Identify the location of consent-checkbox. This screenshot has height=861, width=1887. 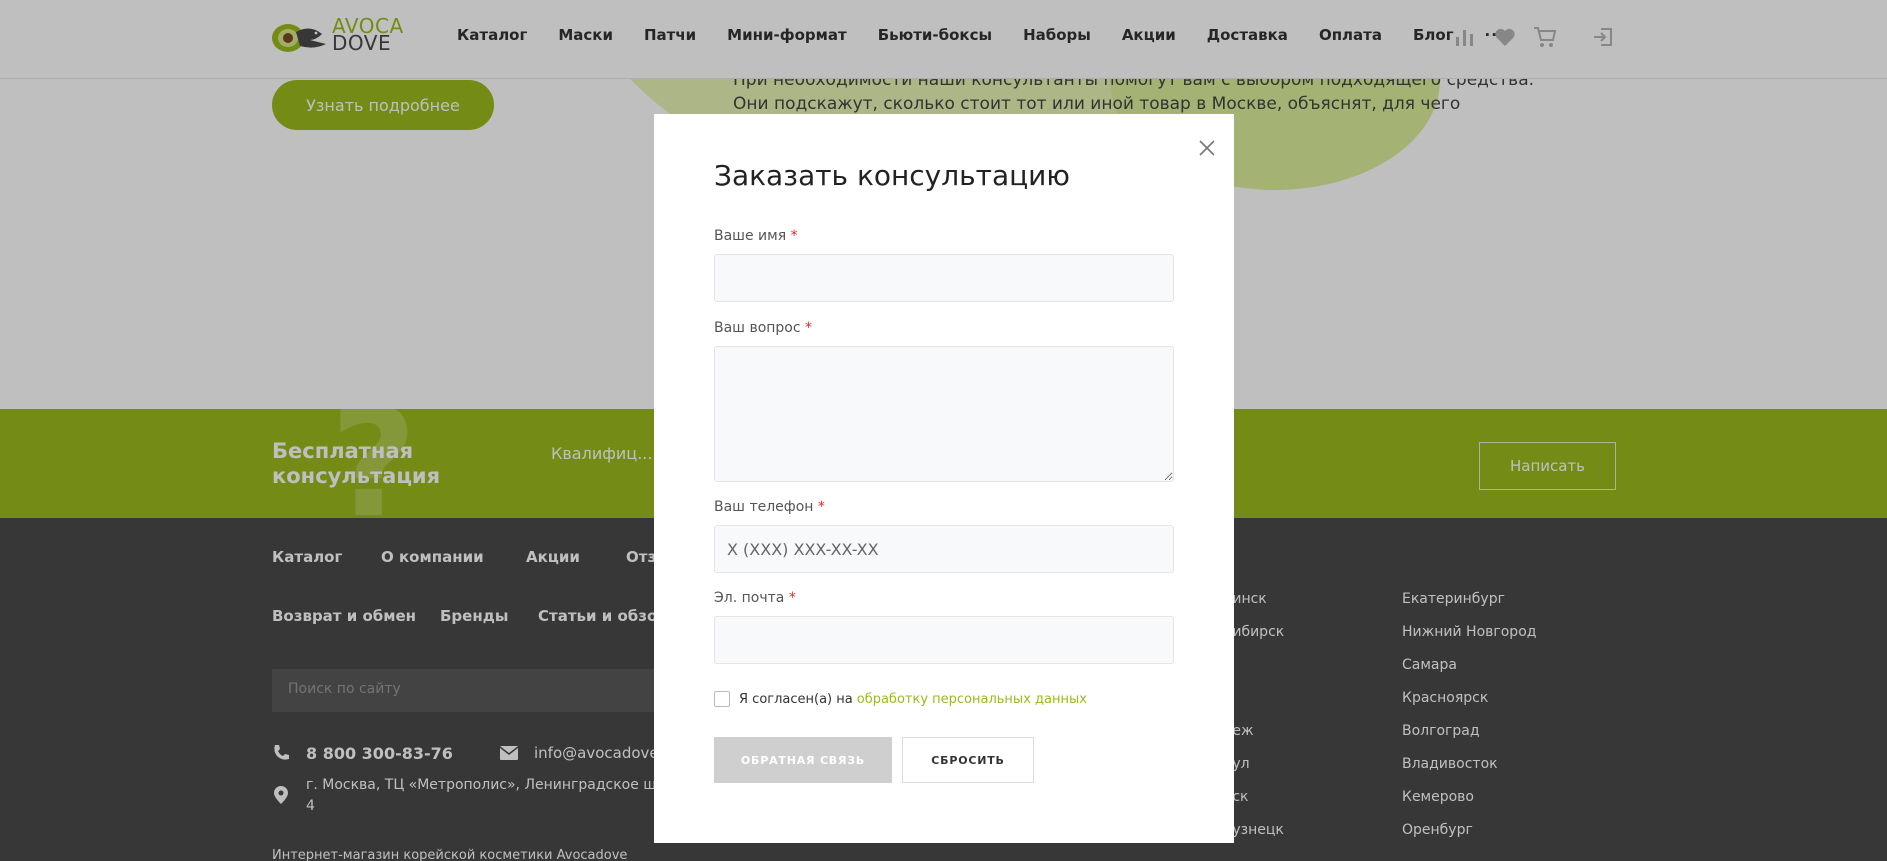
(722, 699).